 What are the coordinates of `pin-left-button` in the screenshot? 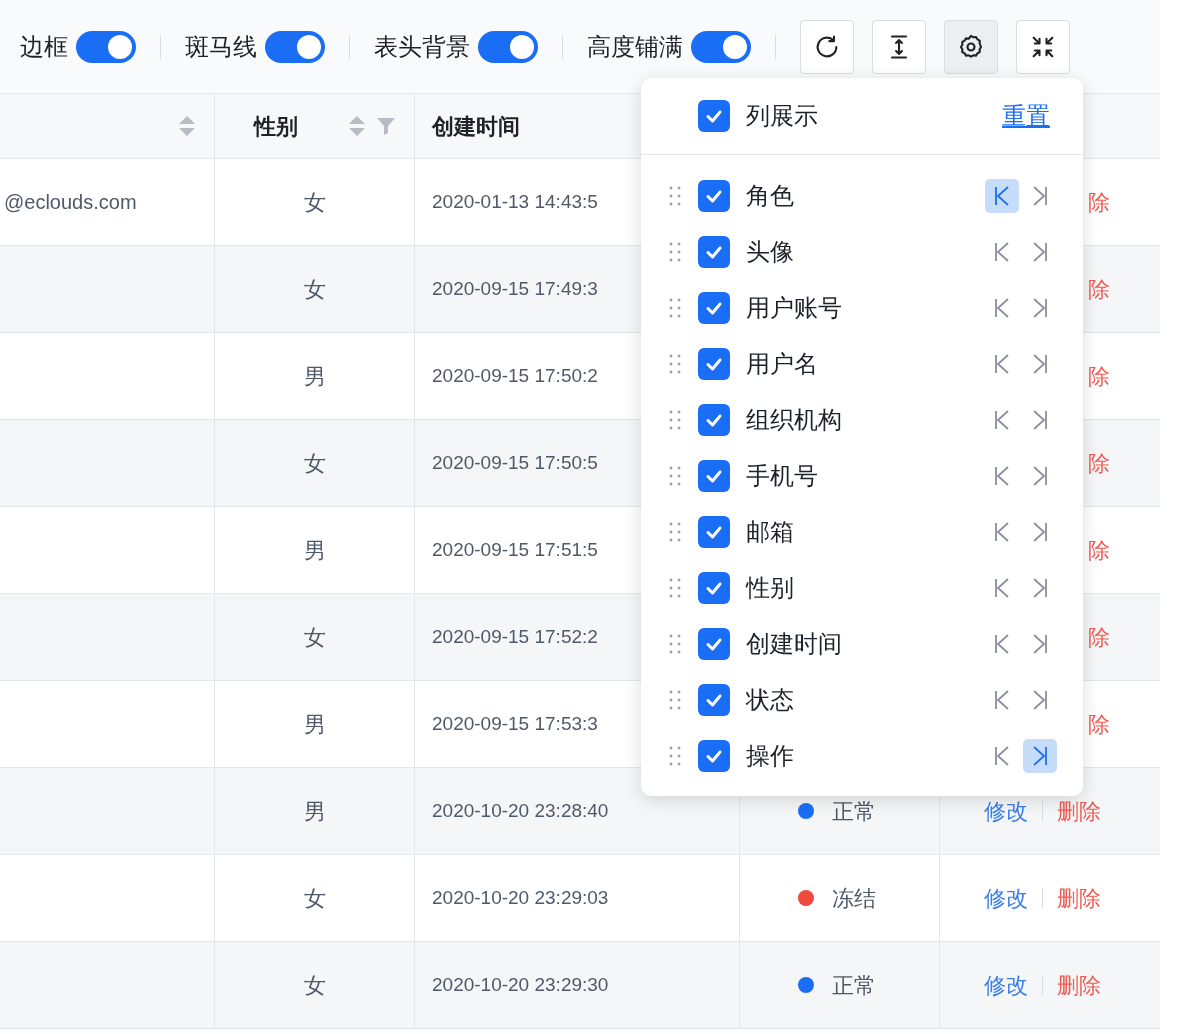 It's located at (1002, 196).